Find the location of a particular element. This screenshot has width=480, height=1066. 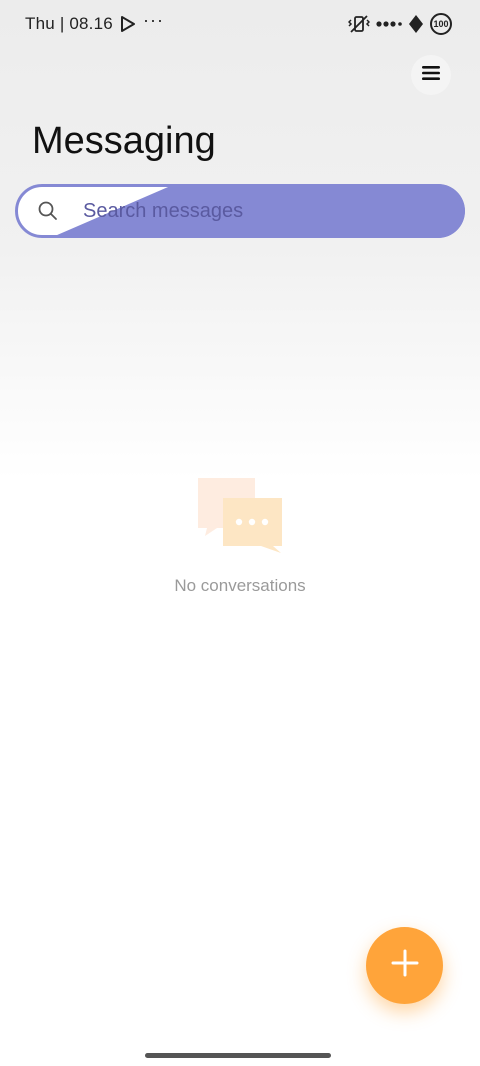

menu-button is located at coordinates (431, 75).